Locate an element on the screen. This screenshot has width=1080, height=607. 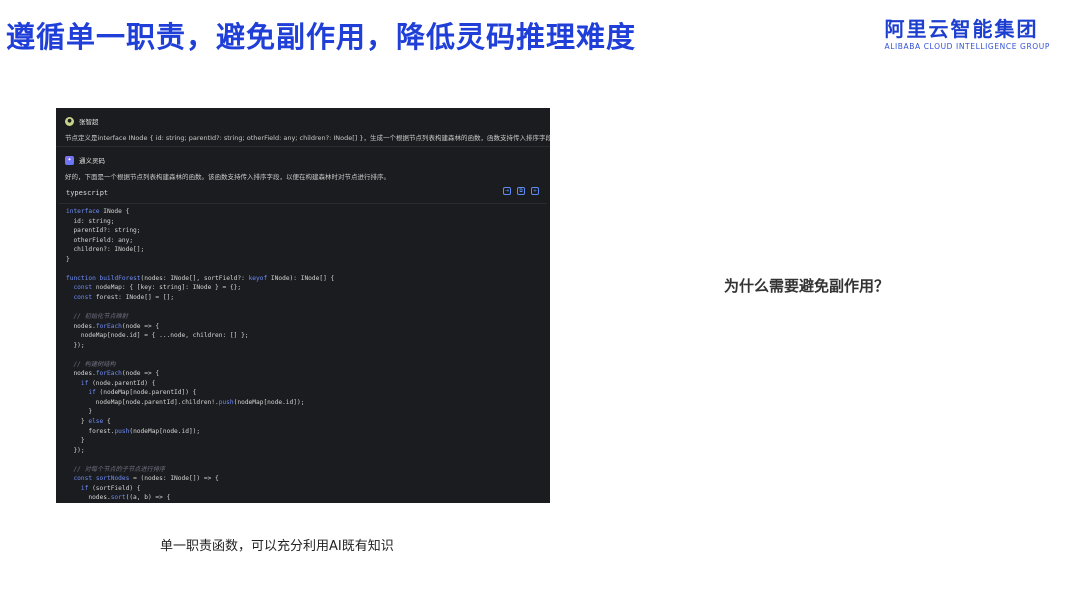
ai-assistant-icon: ✦ is located at coordinates (69, 160).